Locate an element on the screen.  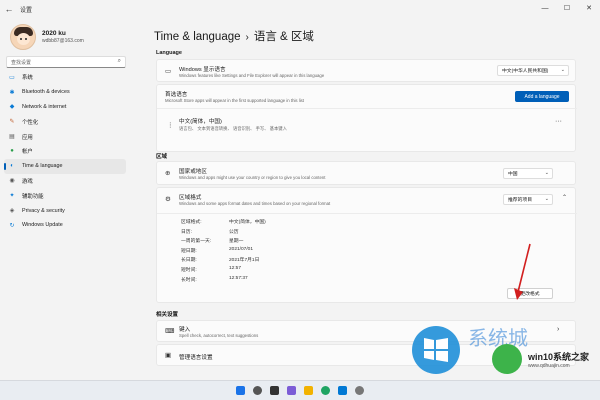
sidebar-item-0: ▭ 系统 is located at coordinates (65, 77).